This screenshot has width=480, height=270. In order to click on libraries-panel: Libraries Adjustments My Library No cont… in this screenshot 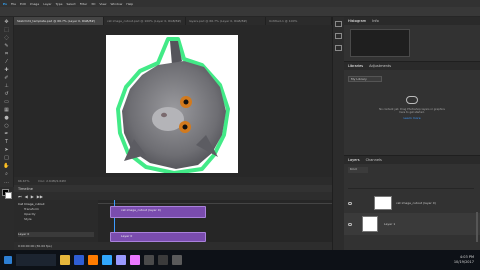, I will do `click(412, 108)`.